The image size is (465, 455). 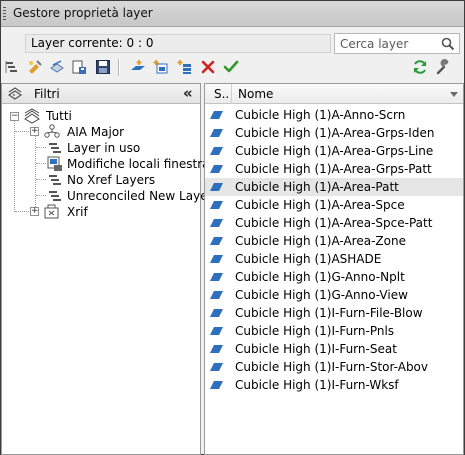 I want to click on tree-item-label: AIA Major, so click(x=96, y=132).